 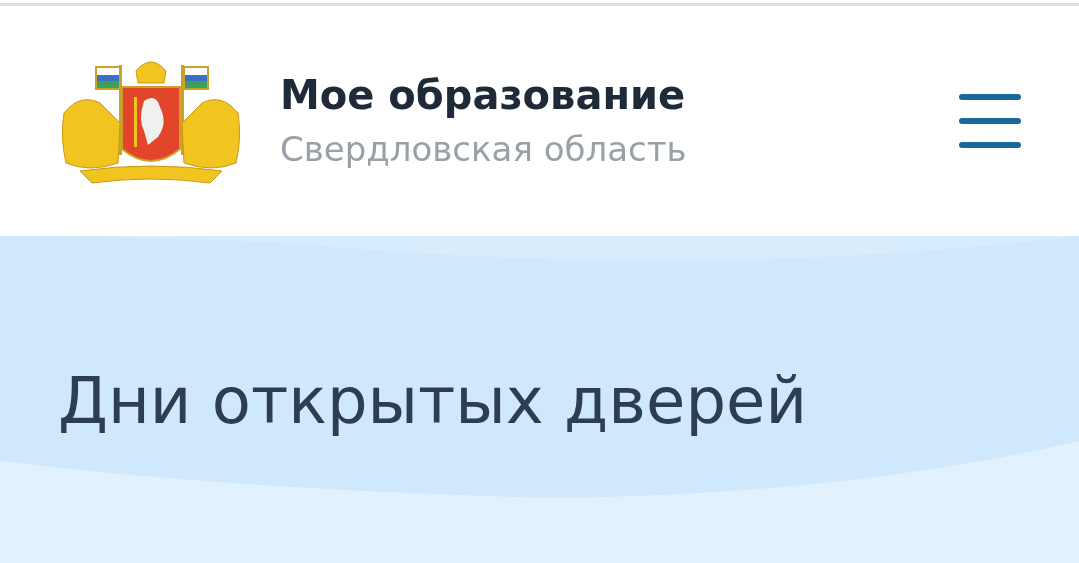 I want to click on page-heading: Дни открытых дверей, so click(x=432, y=401).